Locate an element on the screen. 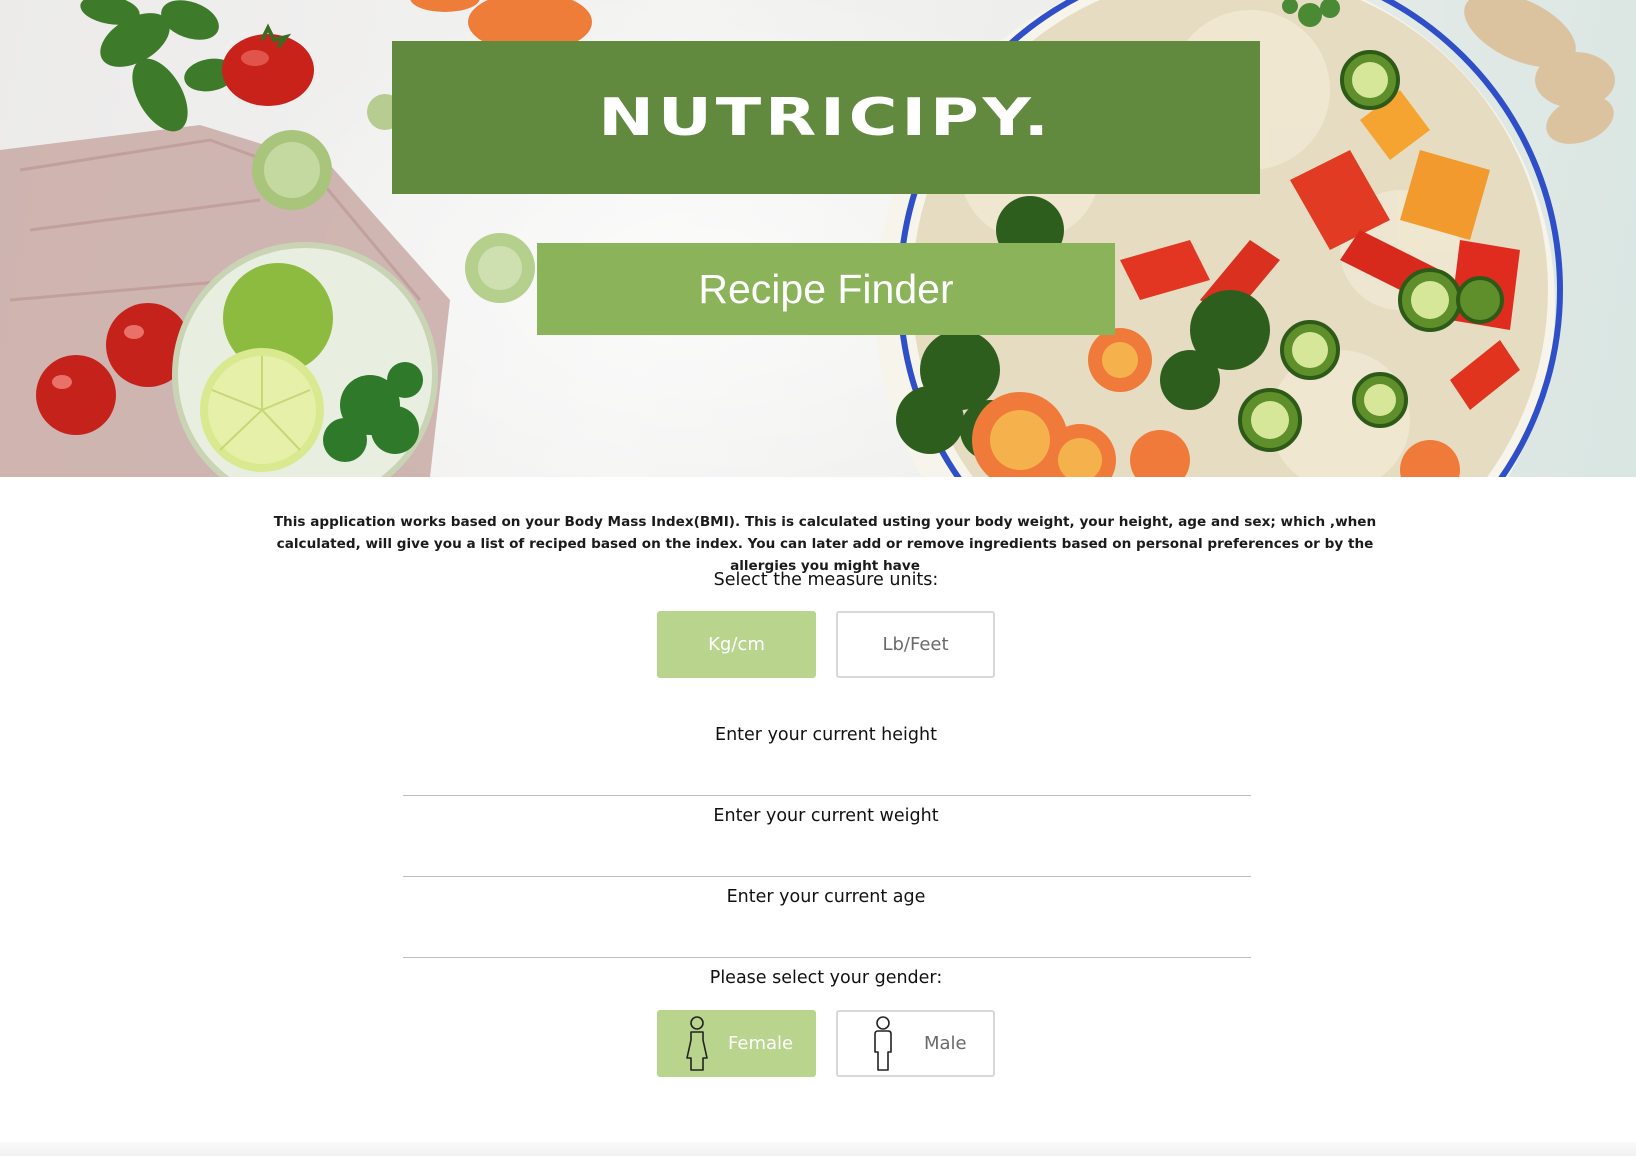  age-label: Enter your current age is located at coordinates (826, 897).